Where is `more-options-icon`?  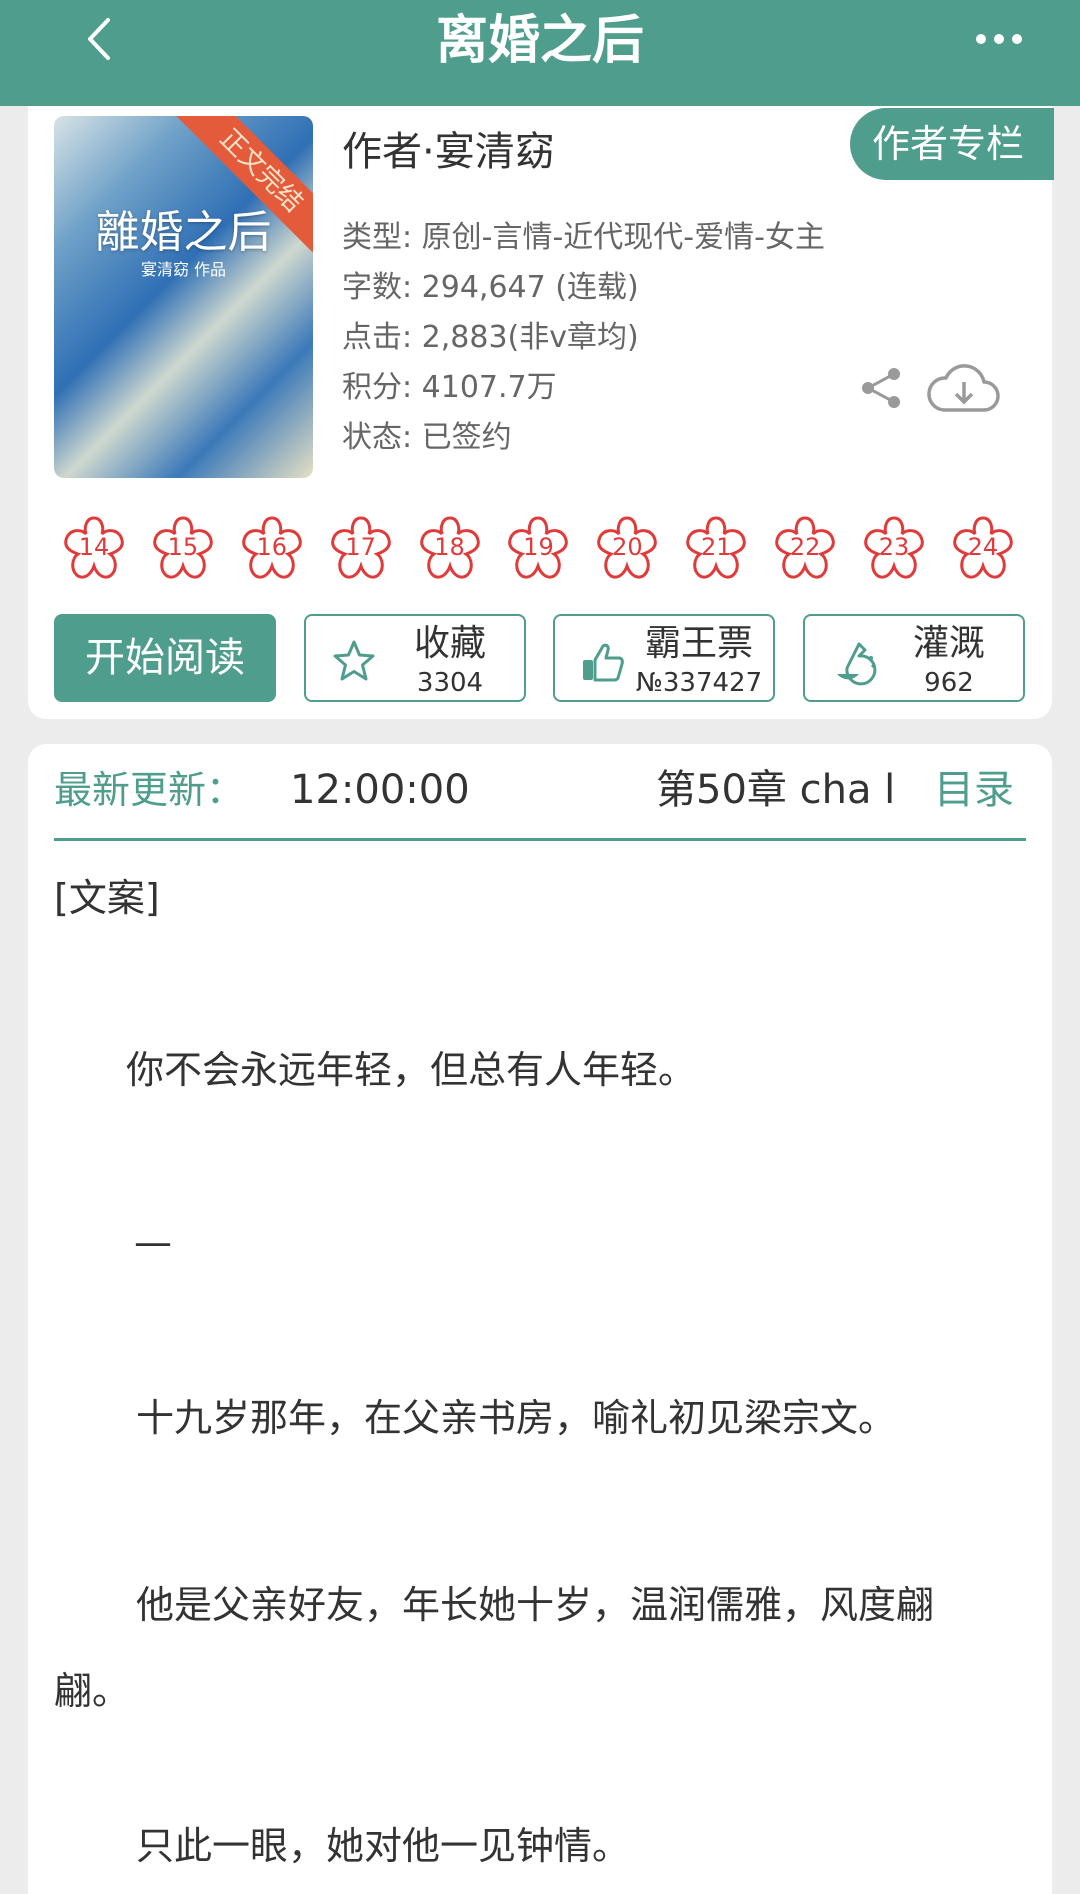
more-options-icon is located at coordinates (999, 39).